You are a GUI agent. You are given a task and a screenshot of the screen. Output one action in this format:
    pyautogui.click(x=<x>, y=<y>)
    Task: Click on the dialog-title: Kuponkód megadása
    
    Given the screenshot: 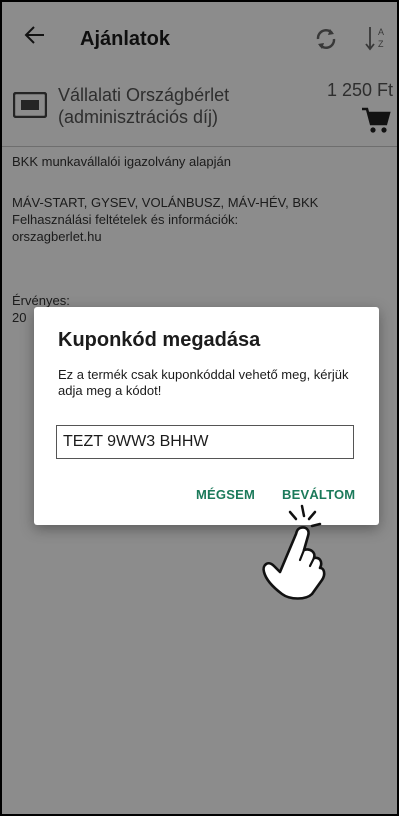 What is the action you would take?
    pyautogui.click(x=159, y=340)
    